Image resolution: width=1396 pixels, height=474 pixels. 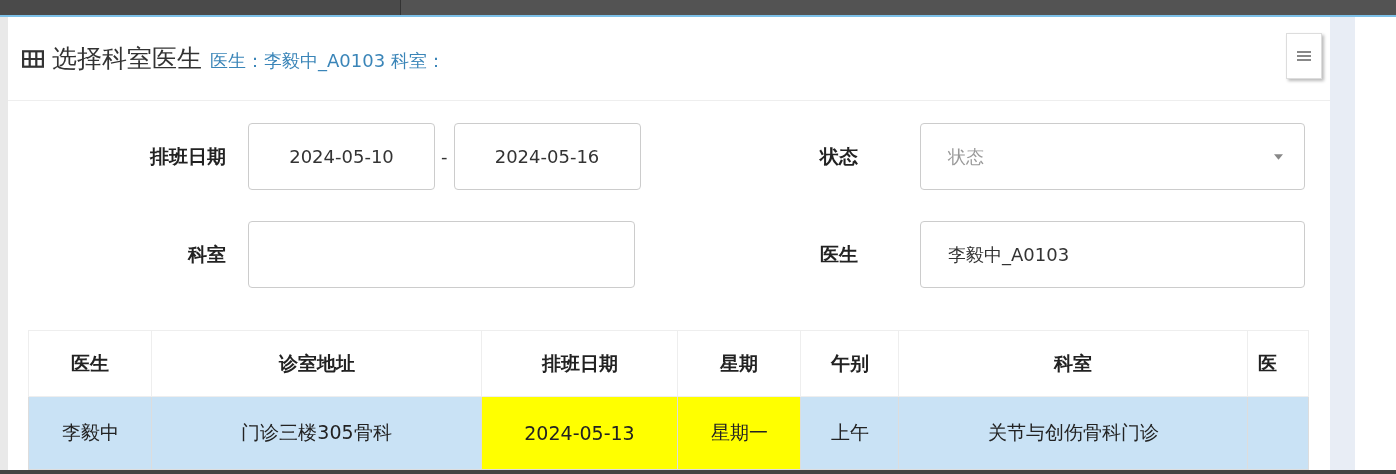 I want to click on table-cell: 上午, so click(x=849, y=432).